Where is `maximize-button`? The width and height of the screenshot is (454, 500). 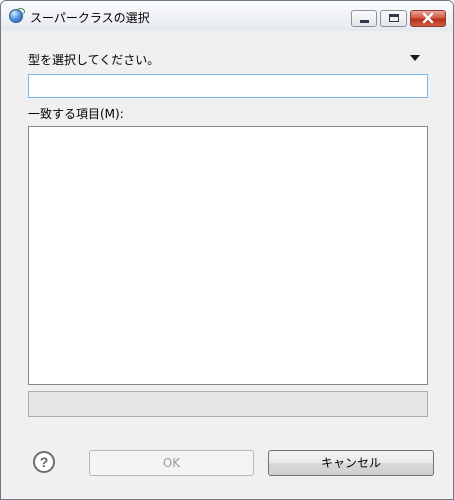
maximize-button is located at coordinates (393, 18).